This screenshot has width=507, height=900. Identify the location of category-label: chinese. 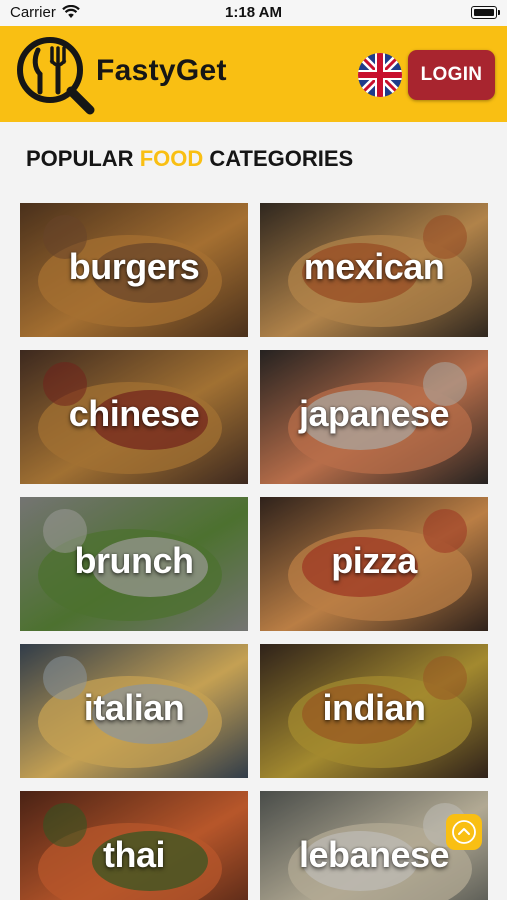
(134, 413).